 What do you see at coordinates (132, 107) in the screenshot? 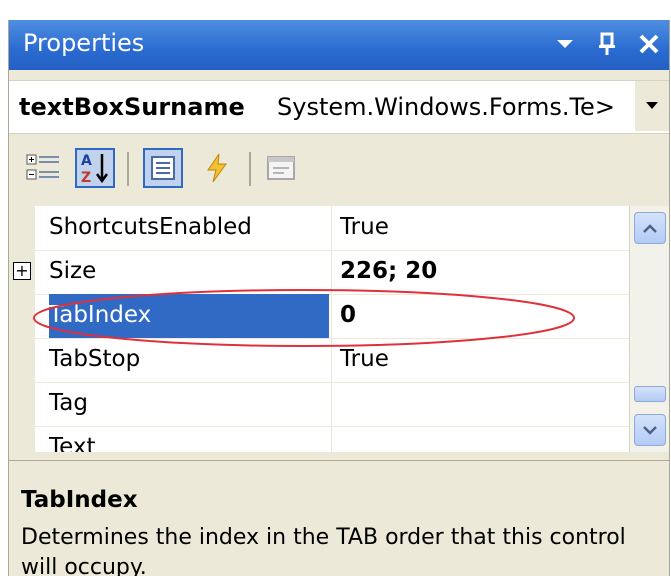
I see `object-name: textBoxSurname` at bounding box center [132, 107].